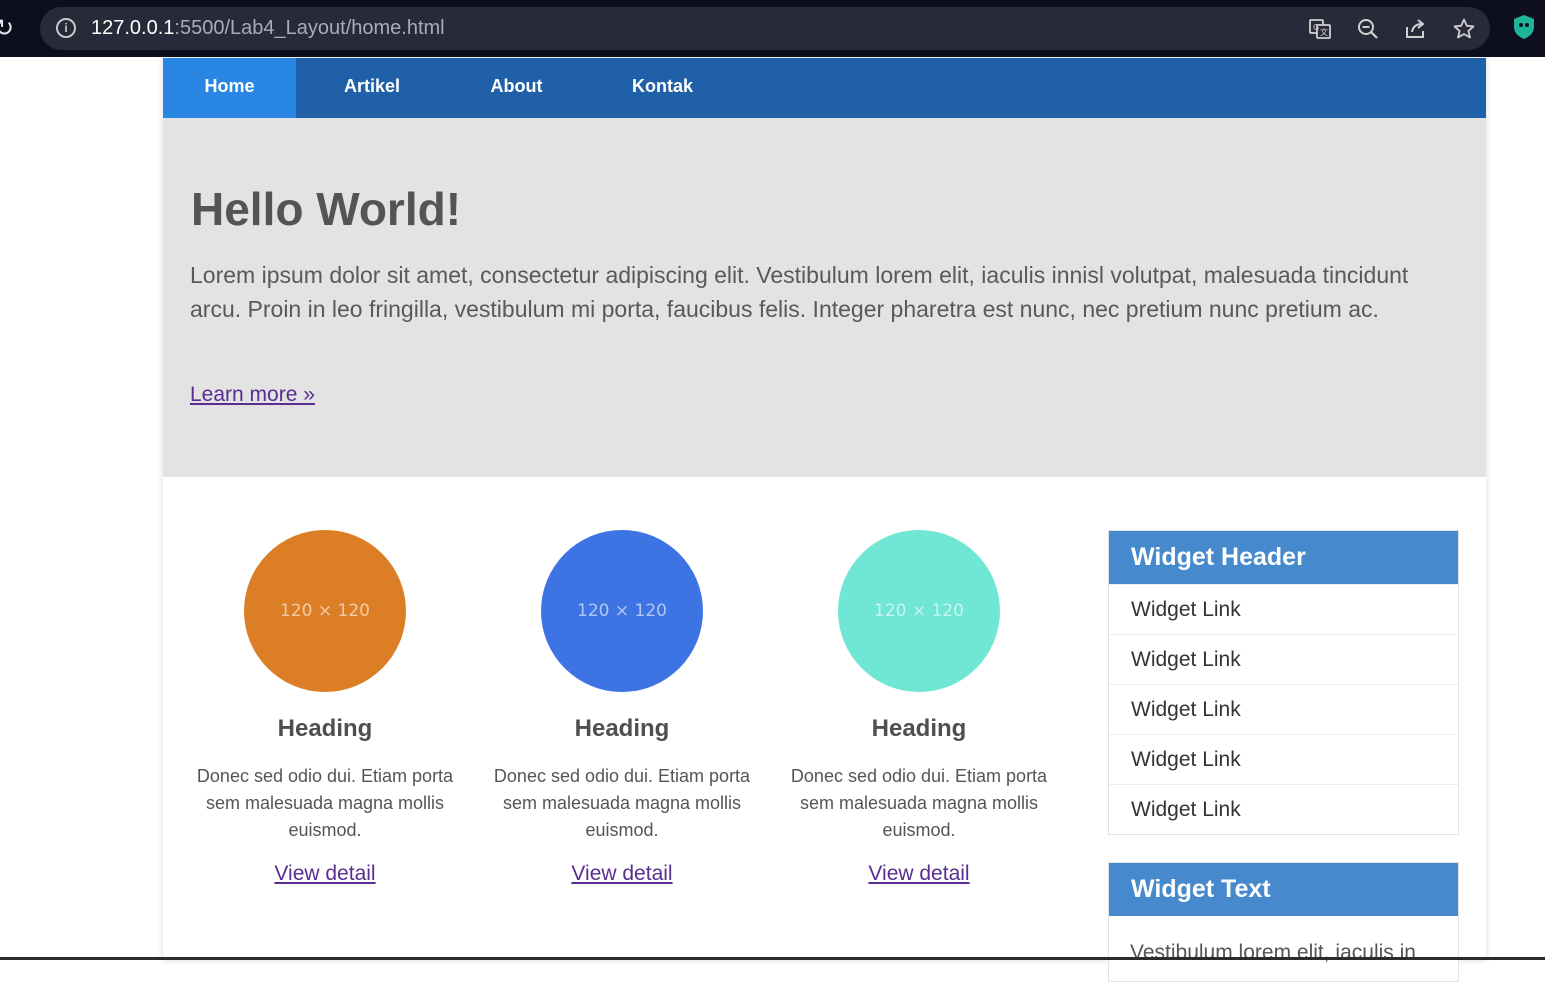 The height and width of the screenshot is (982, 1545). I want to click on share-icon, so click(1416, 29).